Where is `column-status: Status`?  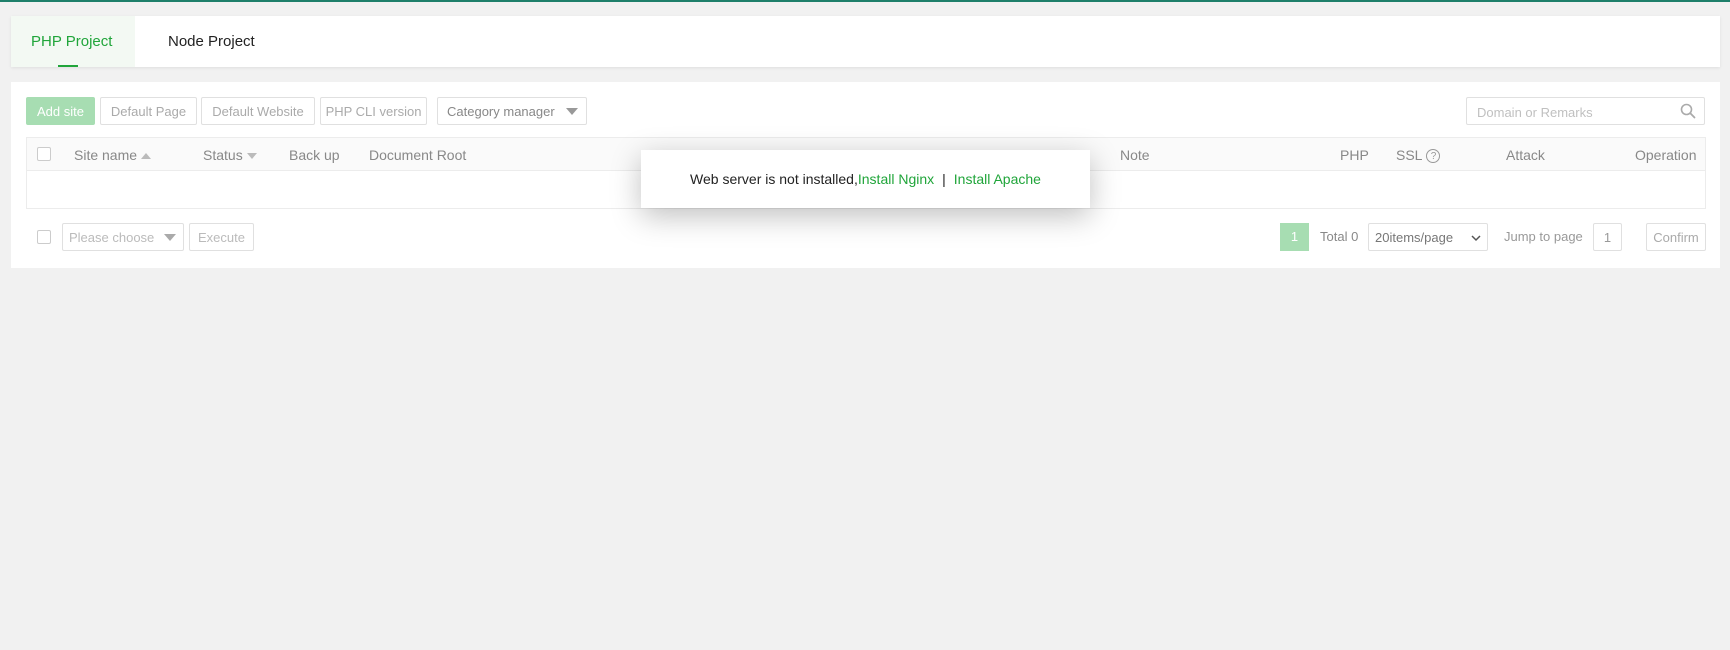 column-status: Status is located at coordinates (230, 155).